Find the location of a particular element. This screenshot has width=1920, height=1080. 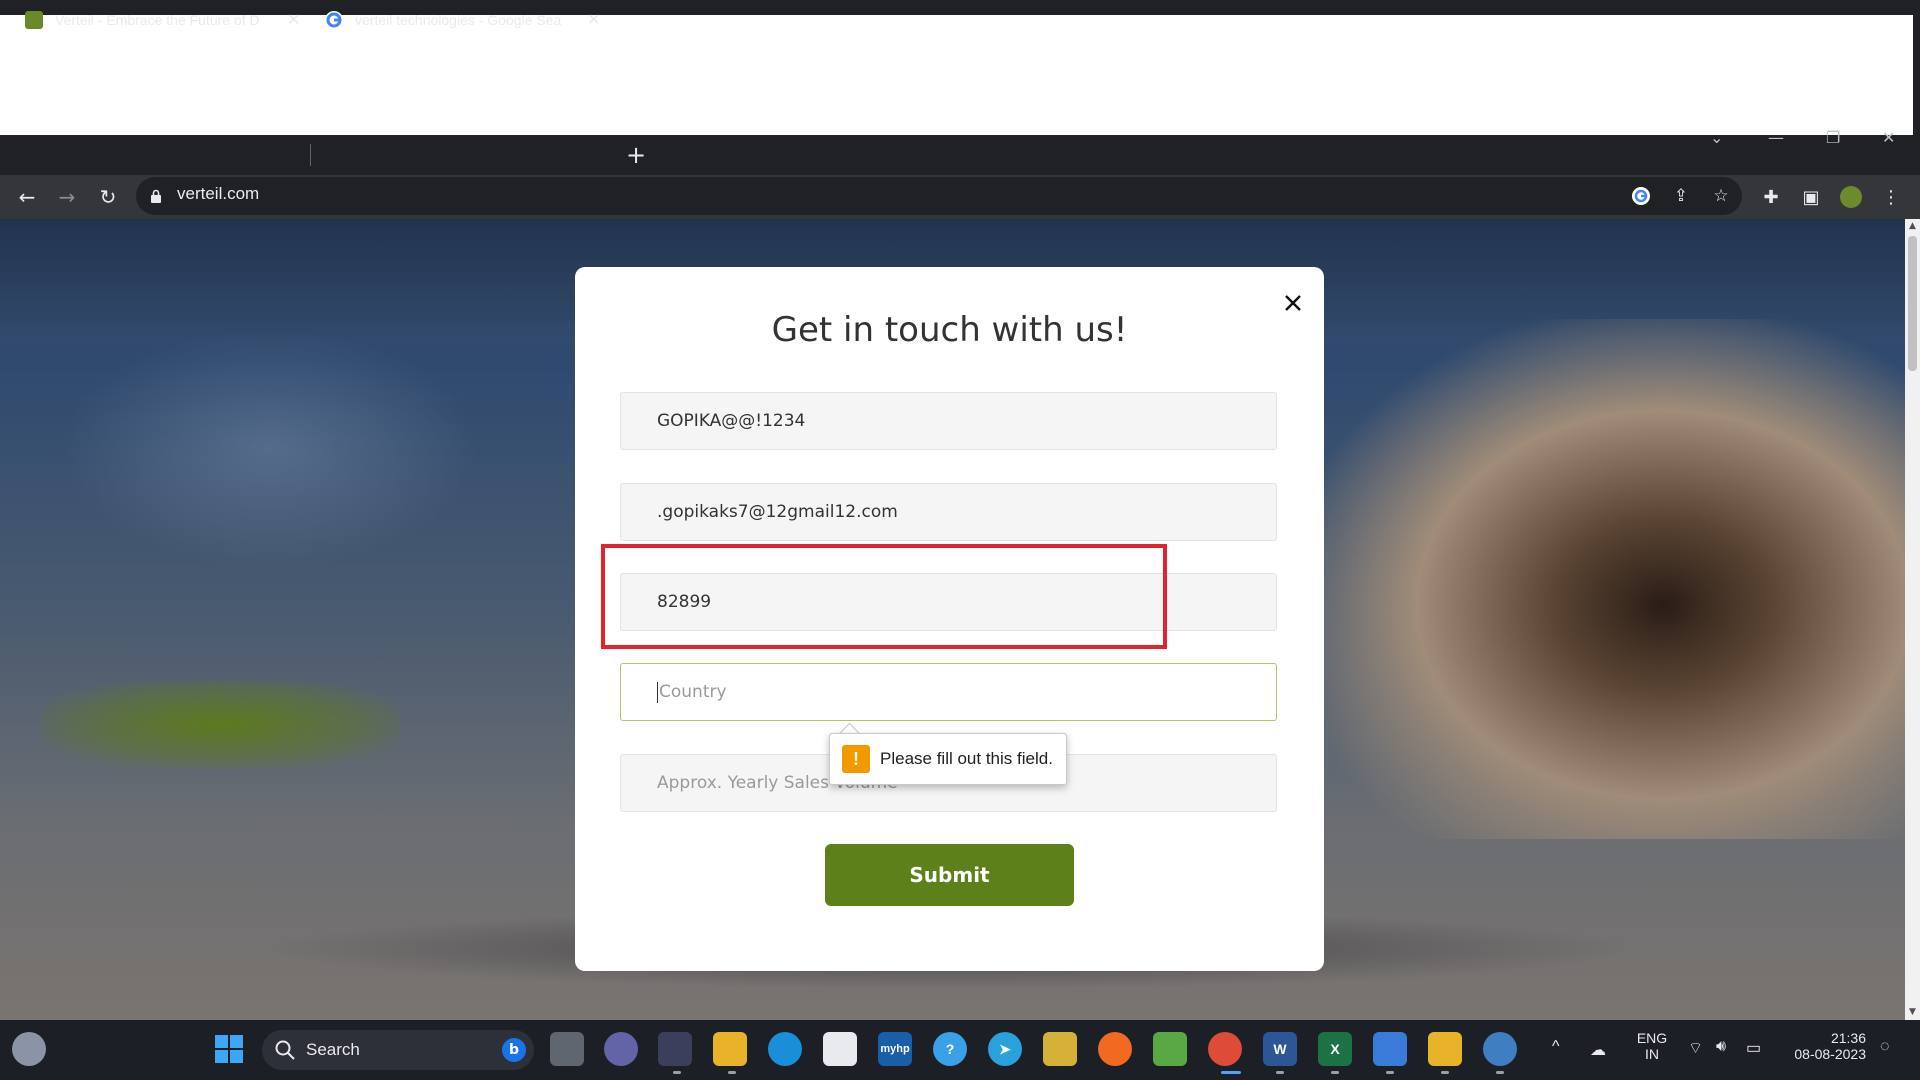

back-icon: ← is located at coordinates (27, 197).